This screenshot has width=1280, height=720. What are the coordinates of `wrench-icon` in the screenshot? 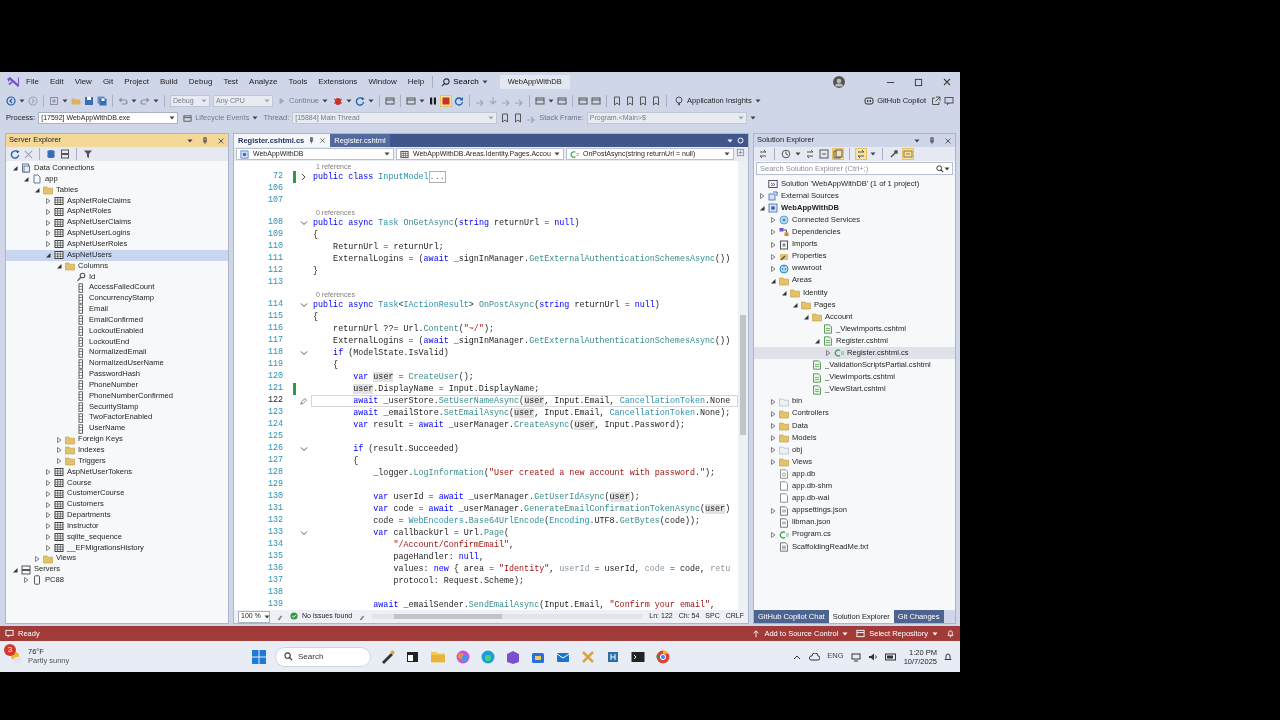 It's located at (894, 154).